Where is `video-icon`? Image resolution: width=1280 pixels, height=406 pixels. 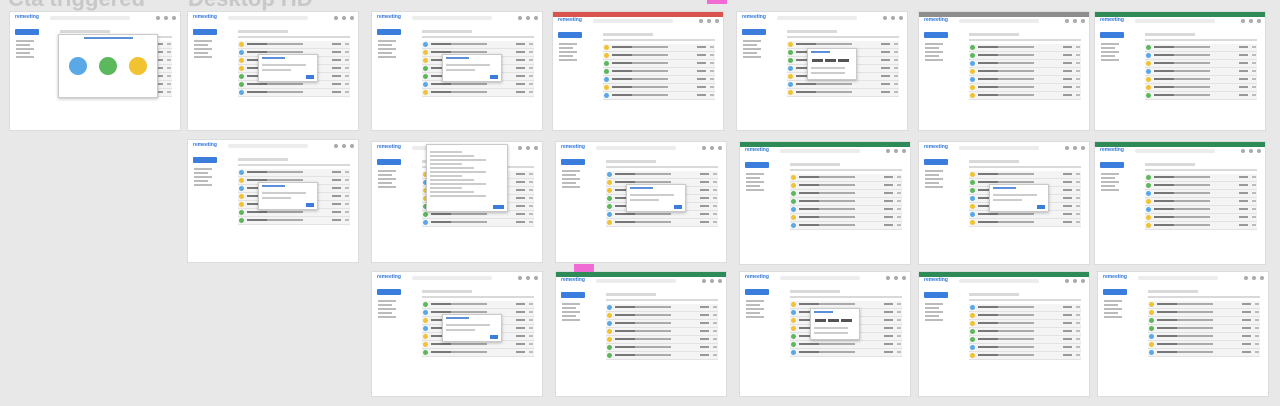 video-icon is located at coordinates (108, 66).